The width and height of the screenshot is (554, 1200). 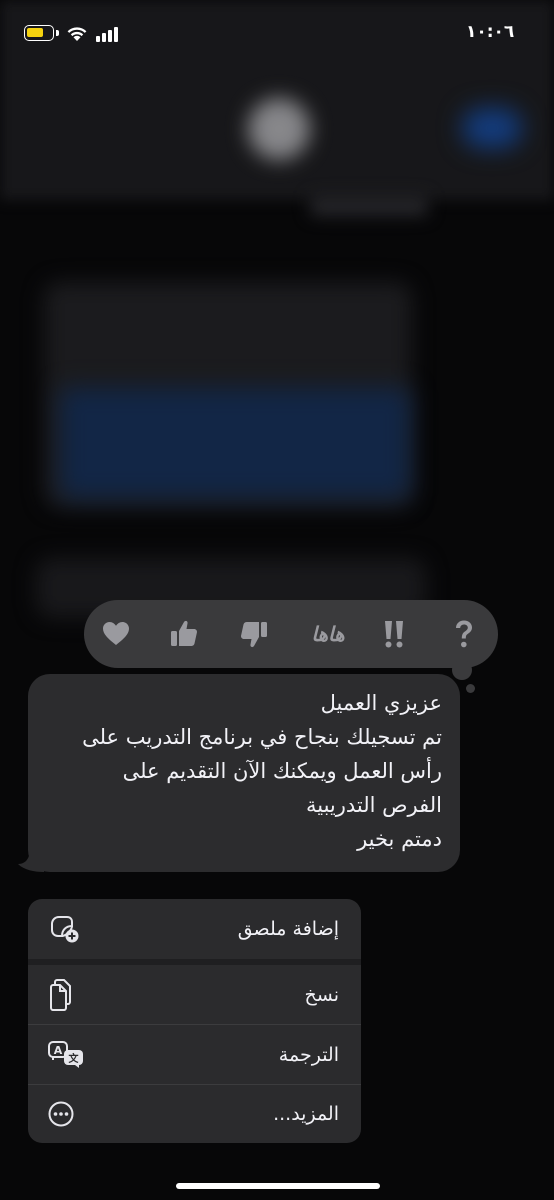 What do you see at coordinates (194, 995) in the screenshot?
I see `menu-item-copy: نسخ` at bounding box center [194, 995].